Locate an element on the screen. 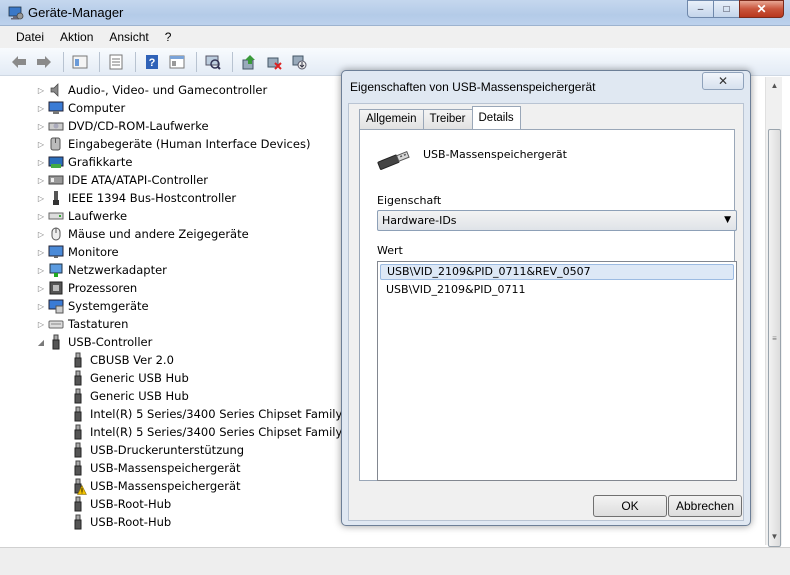 This screenshot has width=790, height=575. menu-datei: Datei is located at coordinates (30, 37).